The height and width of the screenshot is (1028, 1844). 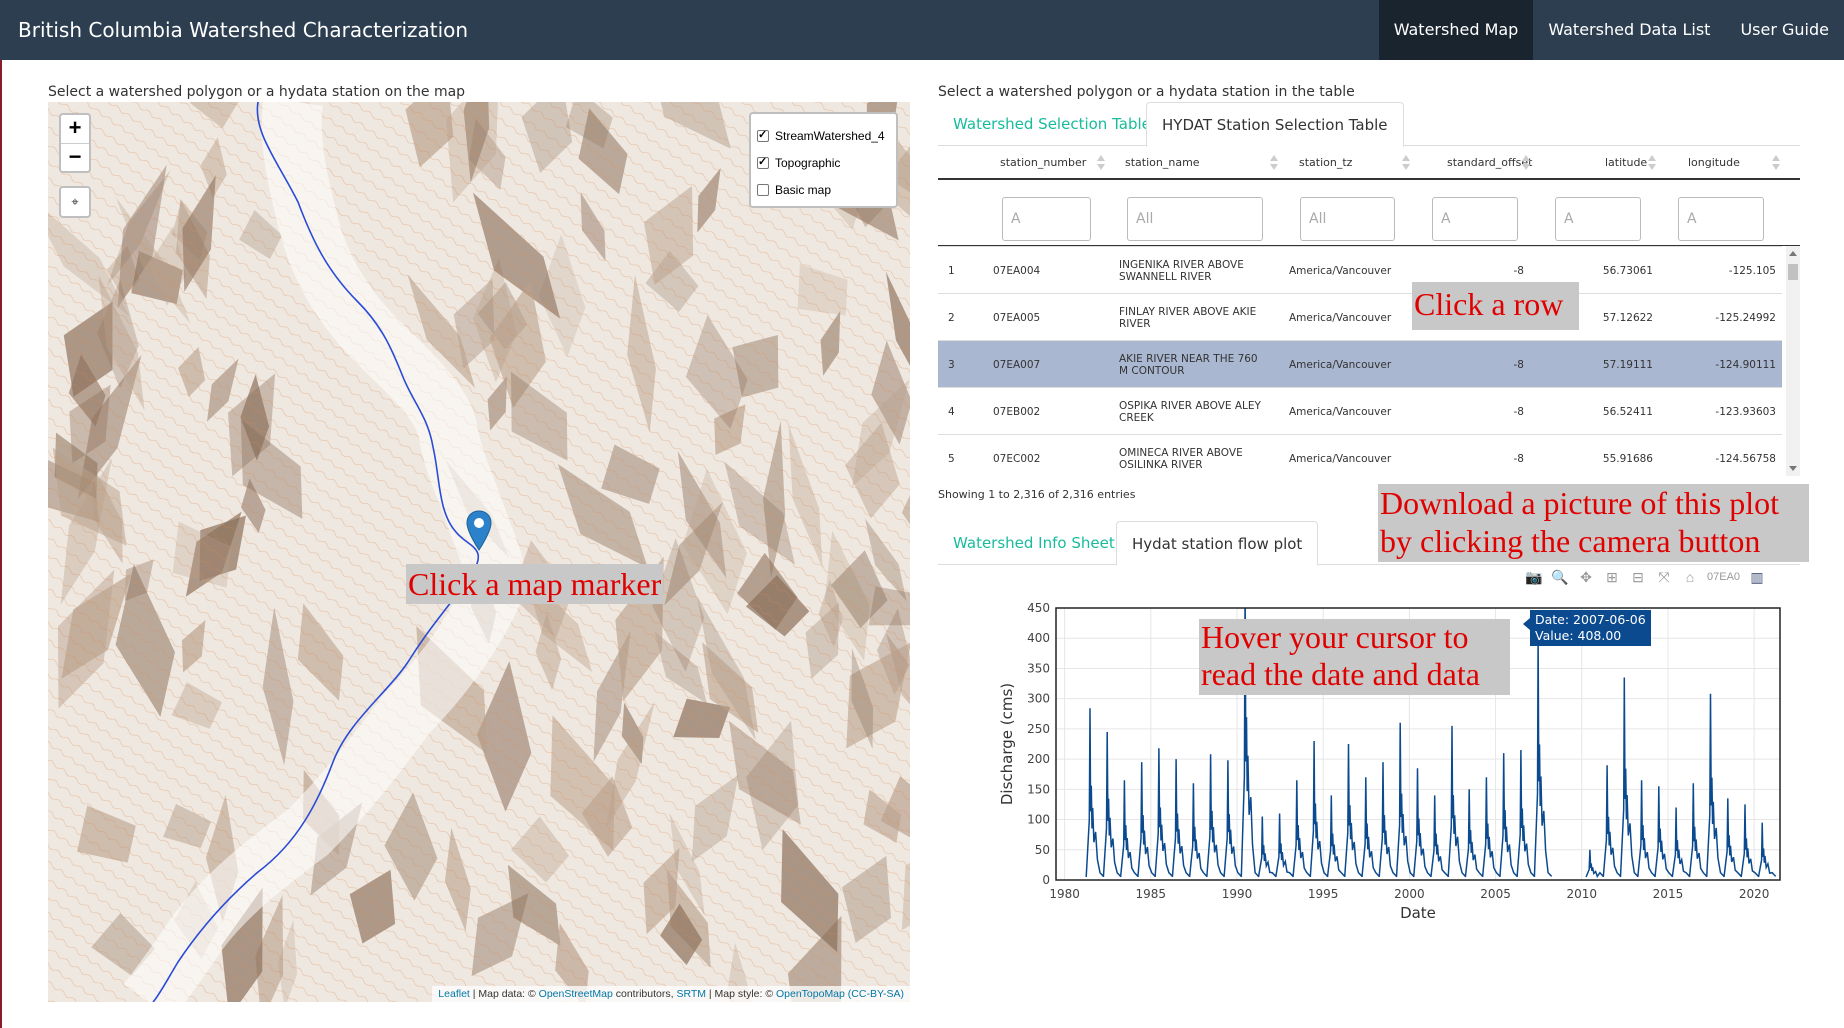 I want to click on callout-map-marker: Click a map marker, so click(x=535, y=584).